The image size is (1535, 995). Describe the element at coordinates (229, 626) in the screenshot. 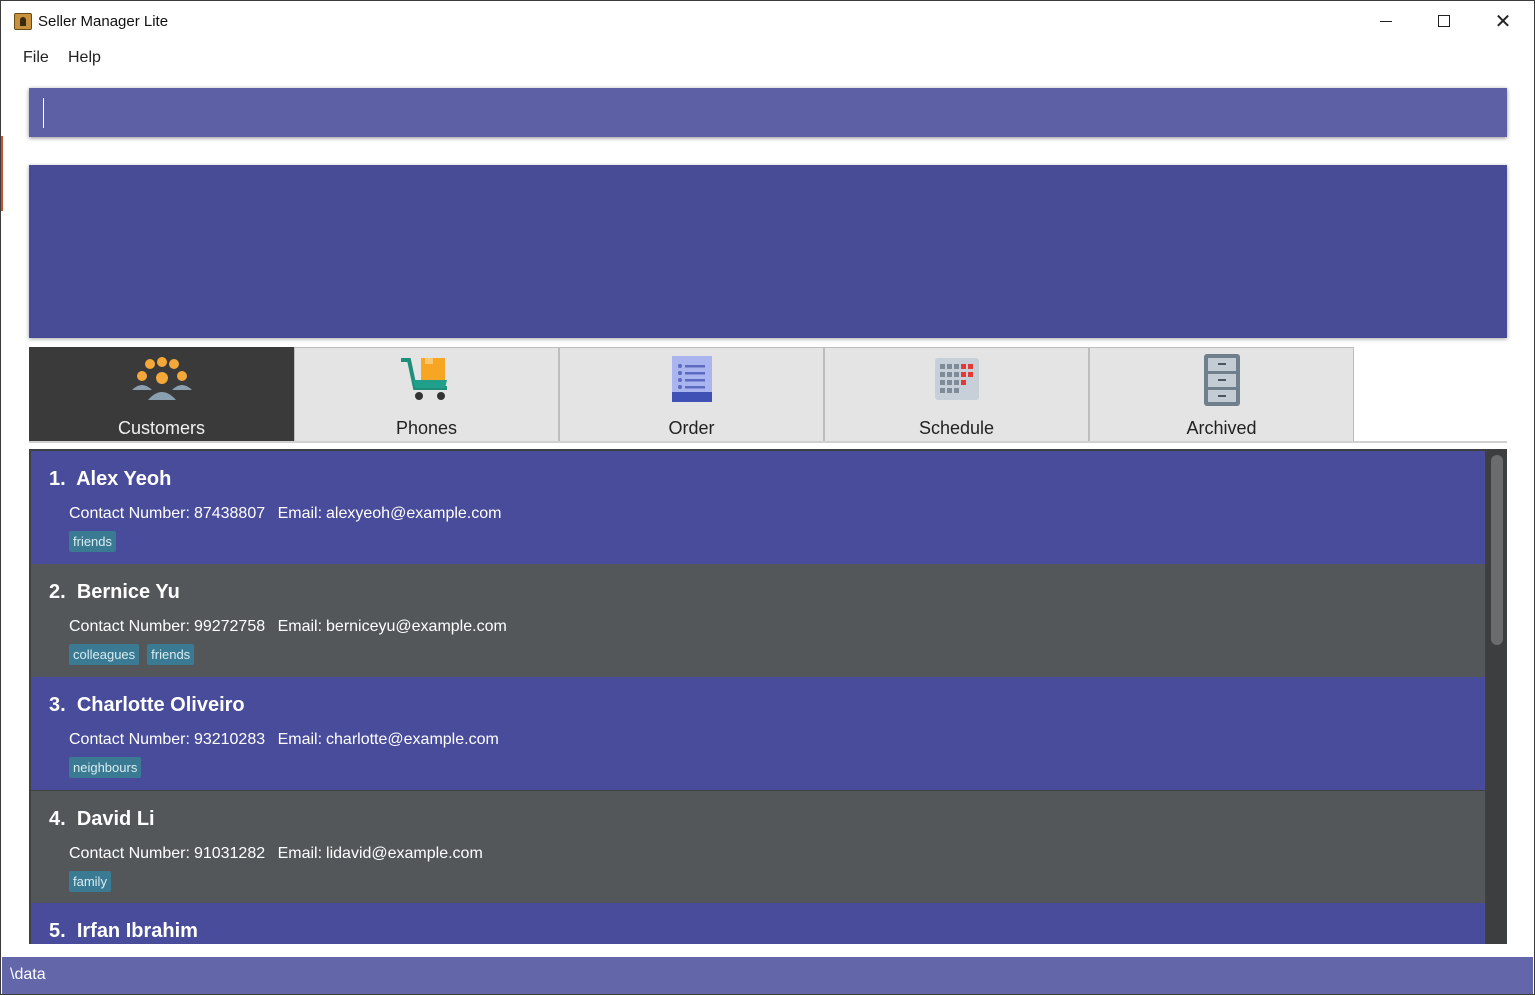

I see `contact-number: 99272758` at that location.